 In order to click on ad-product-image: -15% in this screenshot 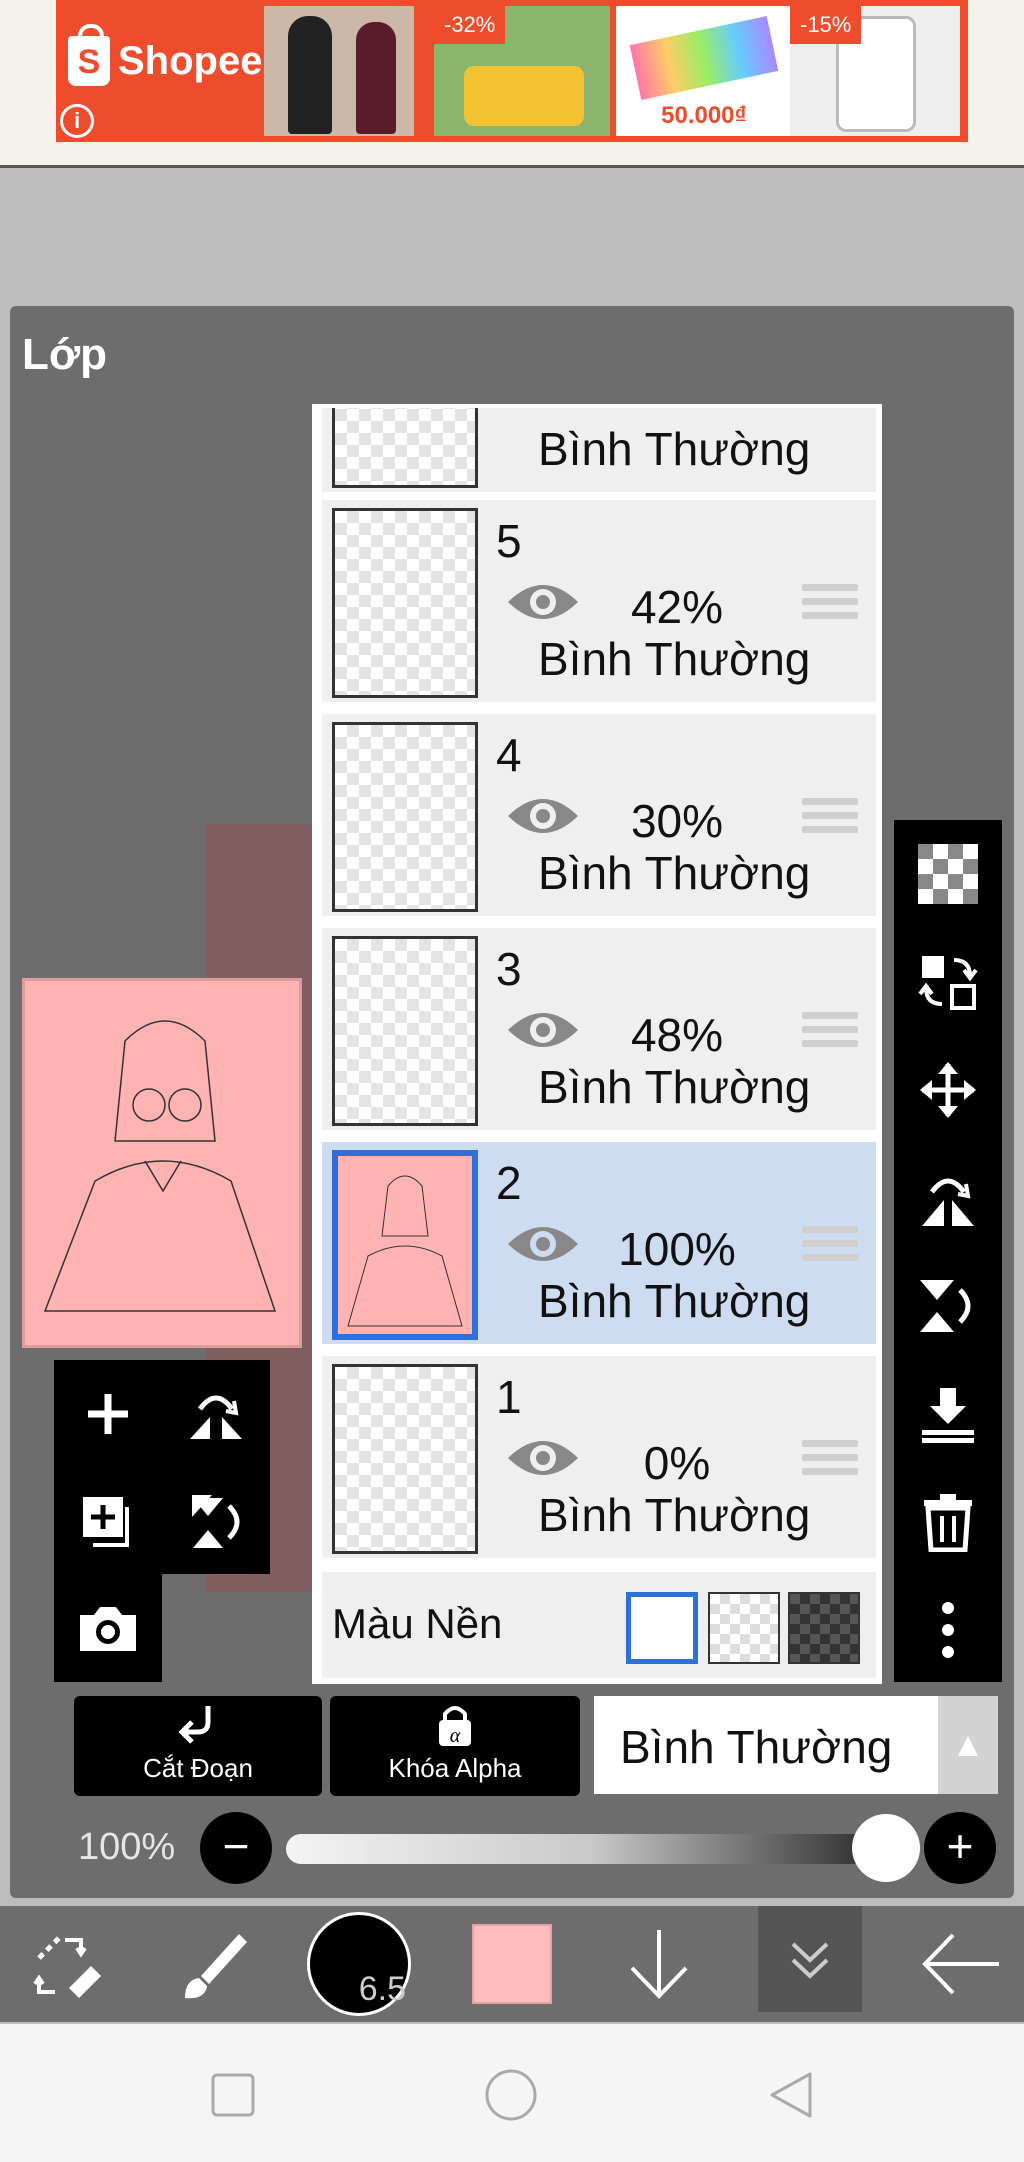, I will do `click(875, 71)`.